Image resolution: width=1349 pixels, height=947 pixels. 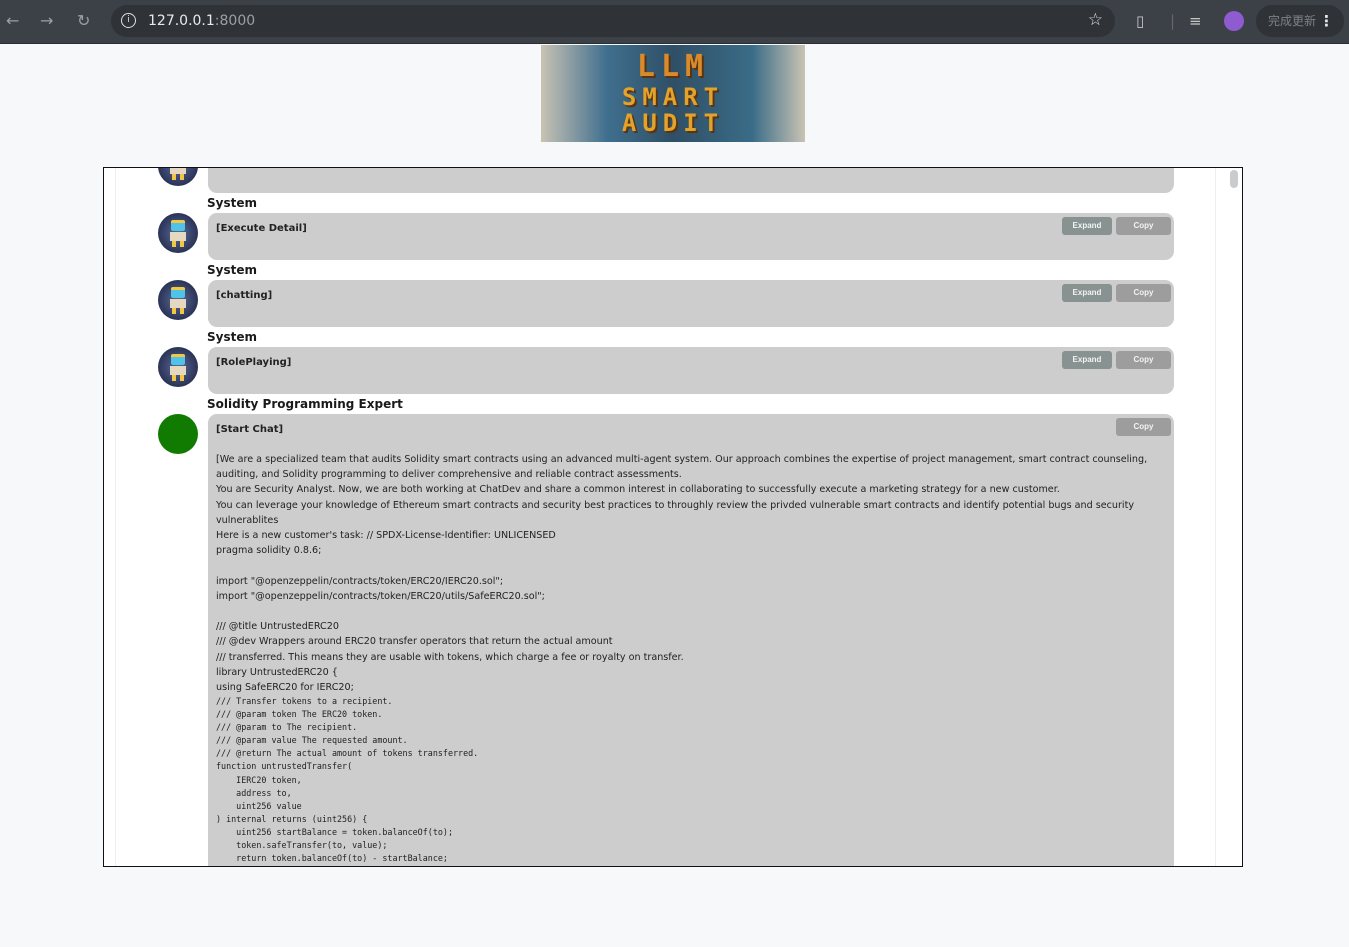 What do you see at coordinates (261, 228) in the screenshot?
I see `message-title: [Execute Detail]` at bounding box center [261, 228].